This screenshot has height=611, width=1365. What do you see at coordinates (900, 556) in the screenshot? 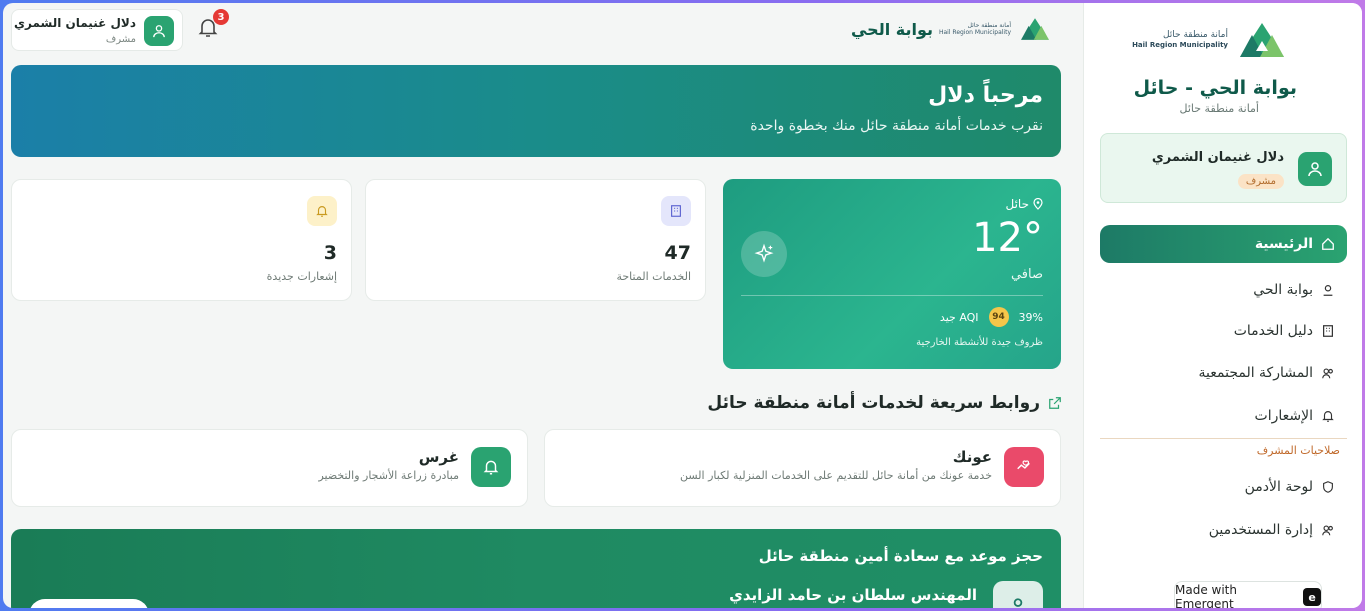
I see `booking-title: حجز موعد مع سعادة أمين منطقة حائل` at bounding box center [900, 556].